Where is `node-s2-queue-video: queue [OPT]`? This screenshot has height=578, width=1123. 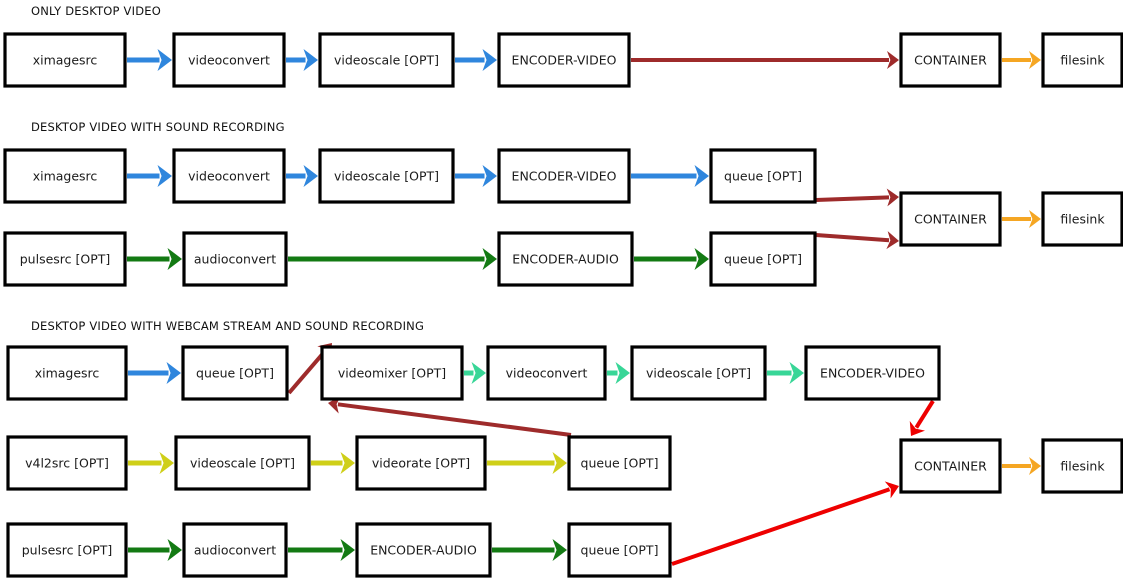 node-s2-queue-video: queue [OPT] is located at coordinates (763, 176).